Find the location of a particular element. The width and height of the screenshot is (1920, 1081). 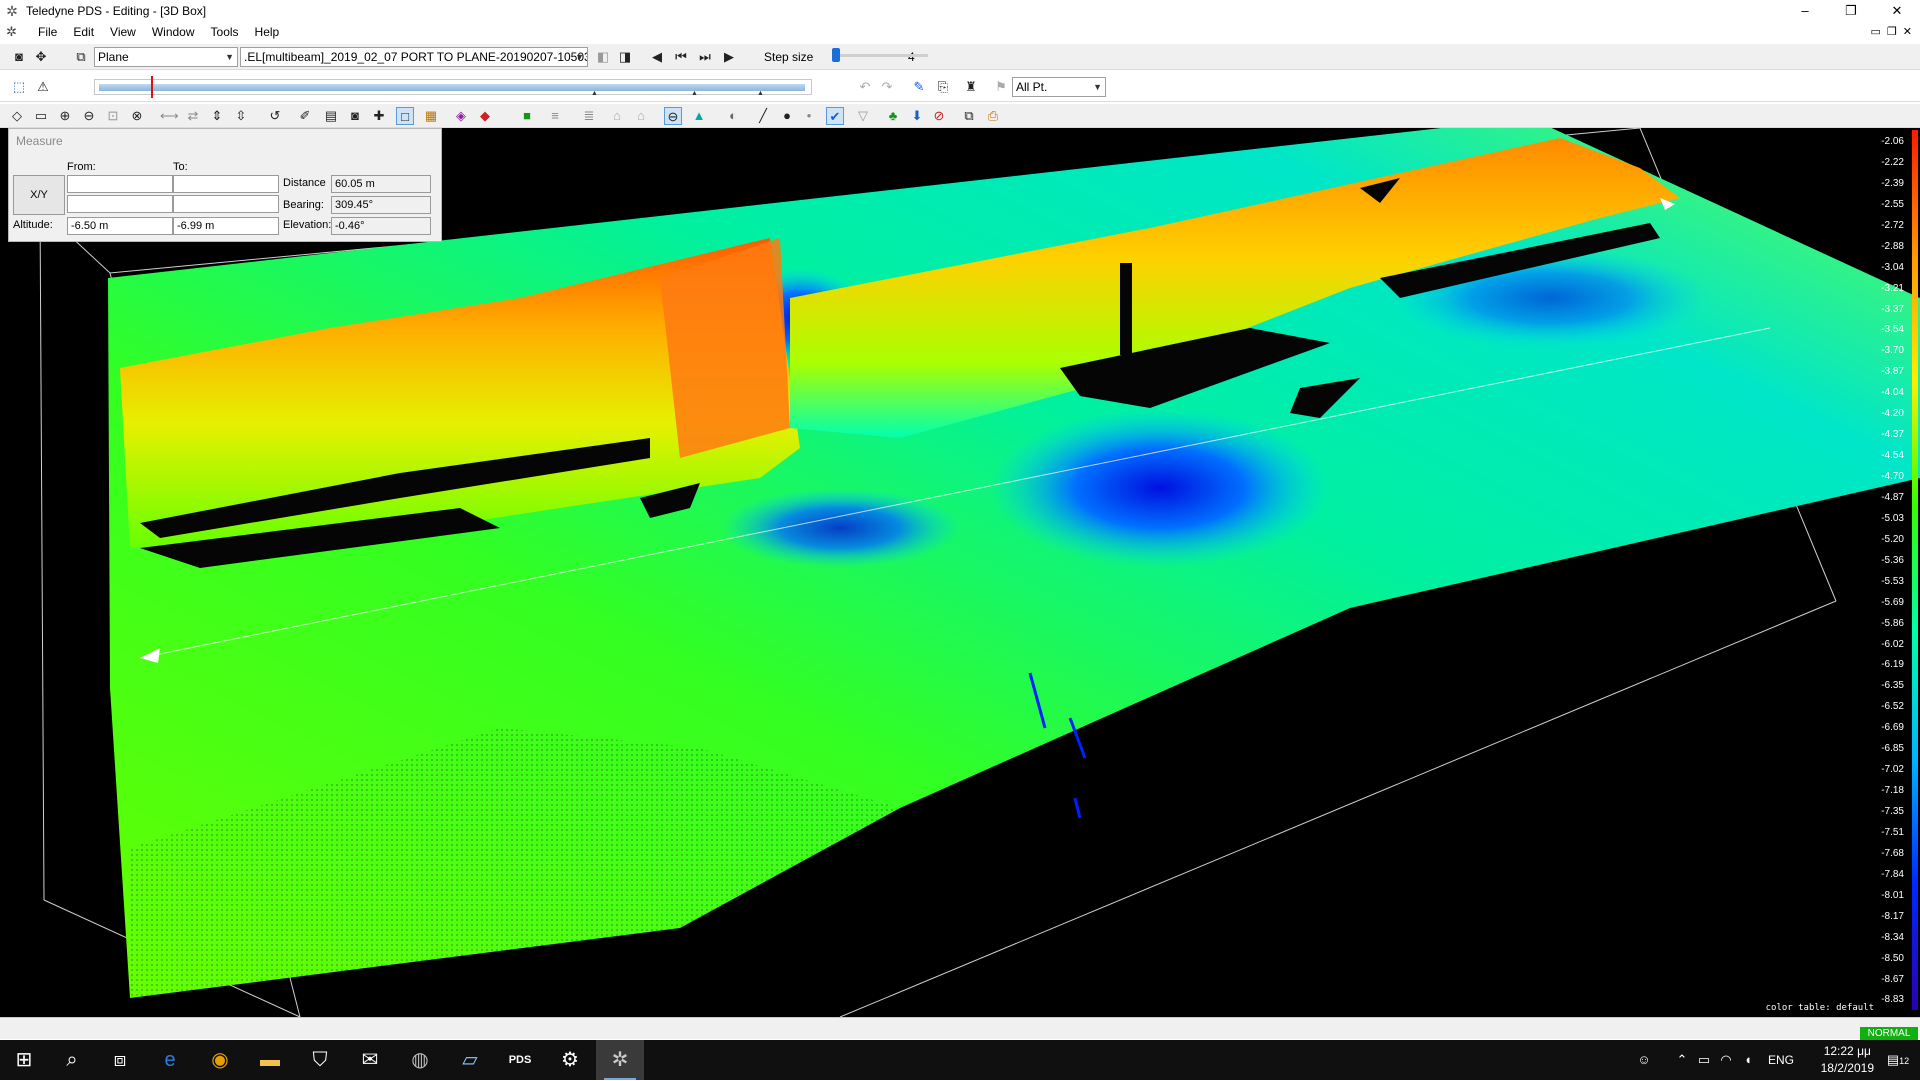

step-size-slider-thumb is located at coordinates (836, 55).